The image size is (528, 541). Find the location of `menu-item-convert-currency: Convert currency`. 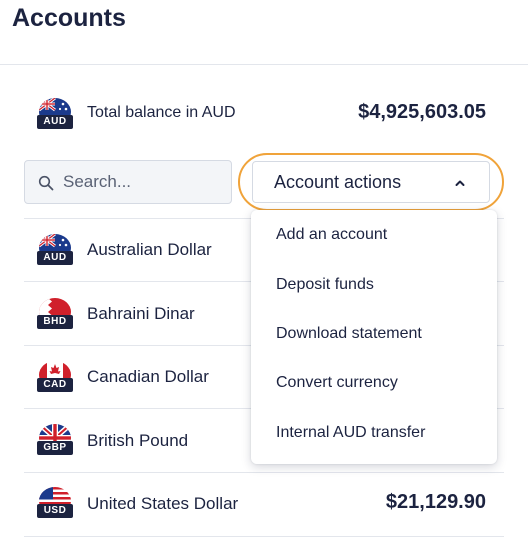

menu-item-convert-currency: Convert currency is located at coordinates (337, 383).